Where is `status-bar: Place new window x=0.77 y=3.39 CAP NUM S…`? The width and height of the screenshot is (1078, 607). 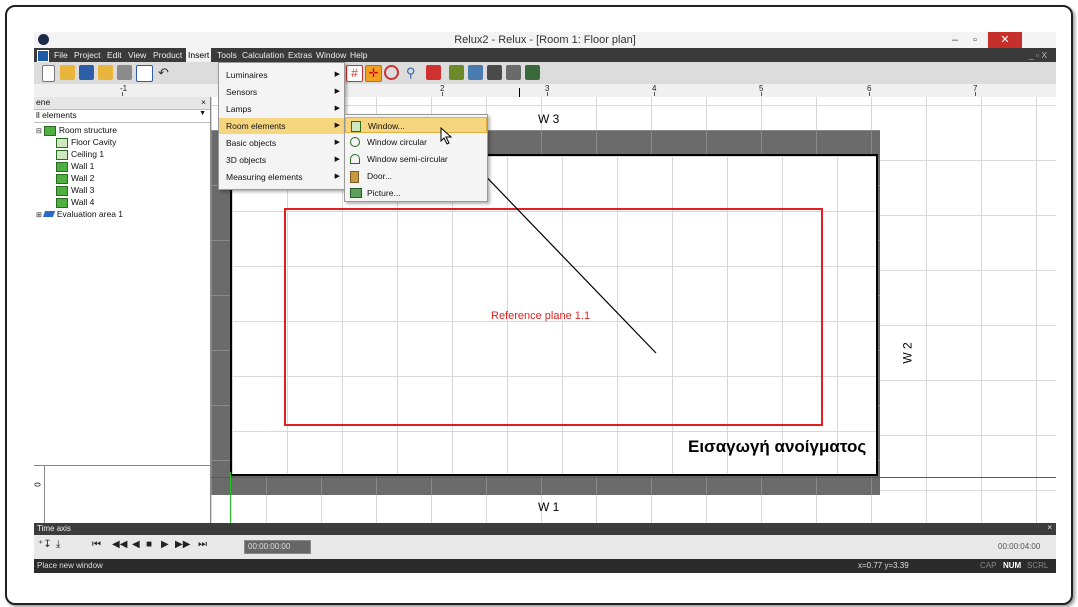 status-bar: Place new window x=0.77 y=3.39 CAP NUM S… is located at coordinates (545, 566).